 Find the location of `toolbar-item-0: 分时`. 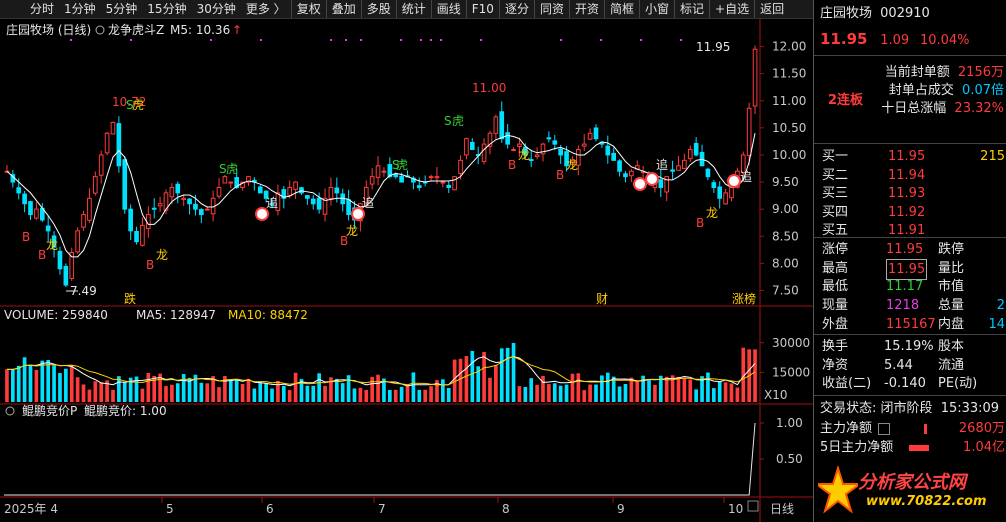

toolbar-item-0: 分时 is located at coordinates (29, 9).